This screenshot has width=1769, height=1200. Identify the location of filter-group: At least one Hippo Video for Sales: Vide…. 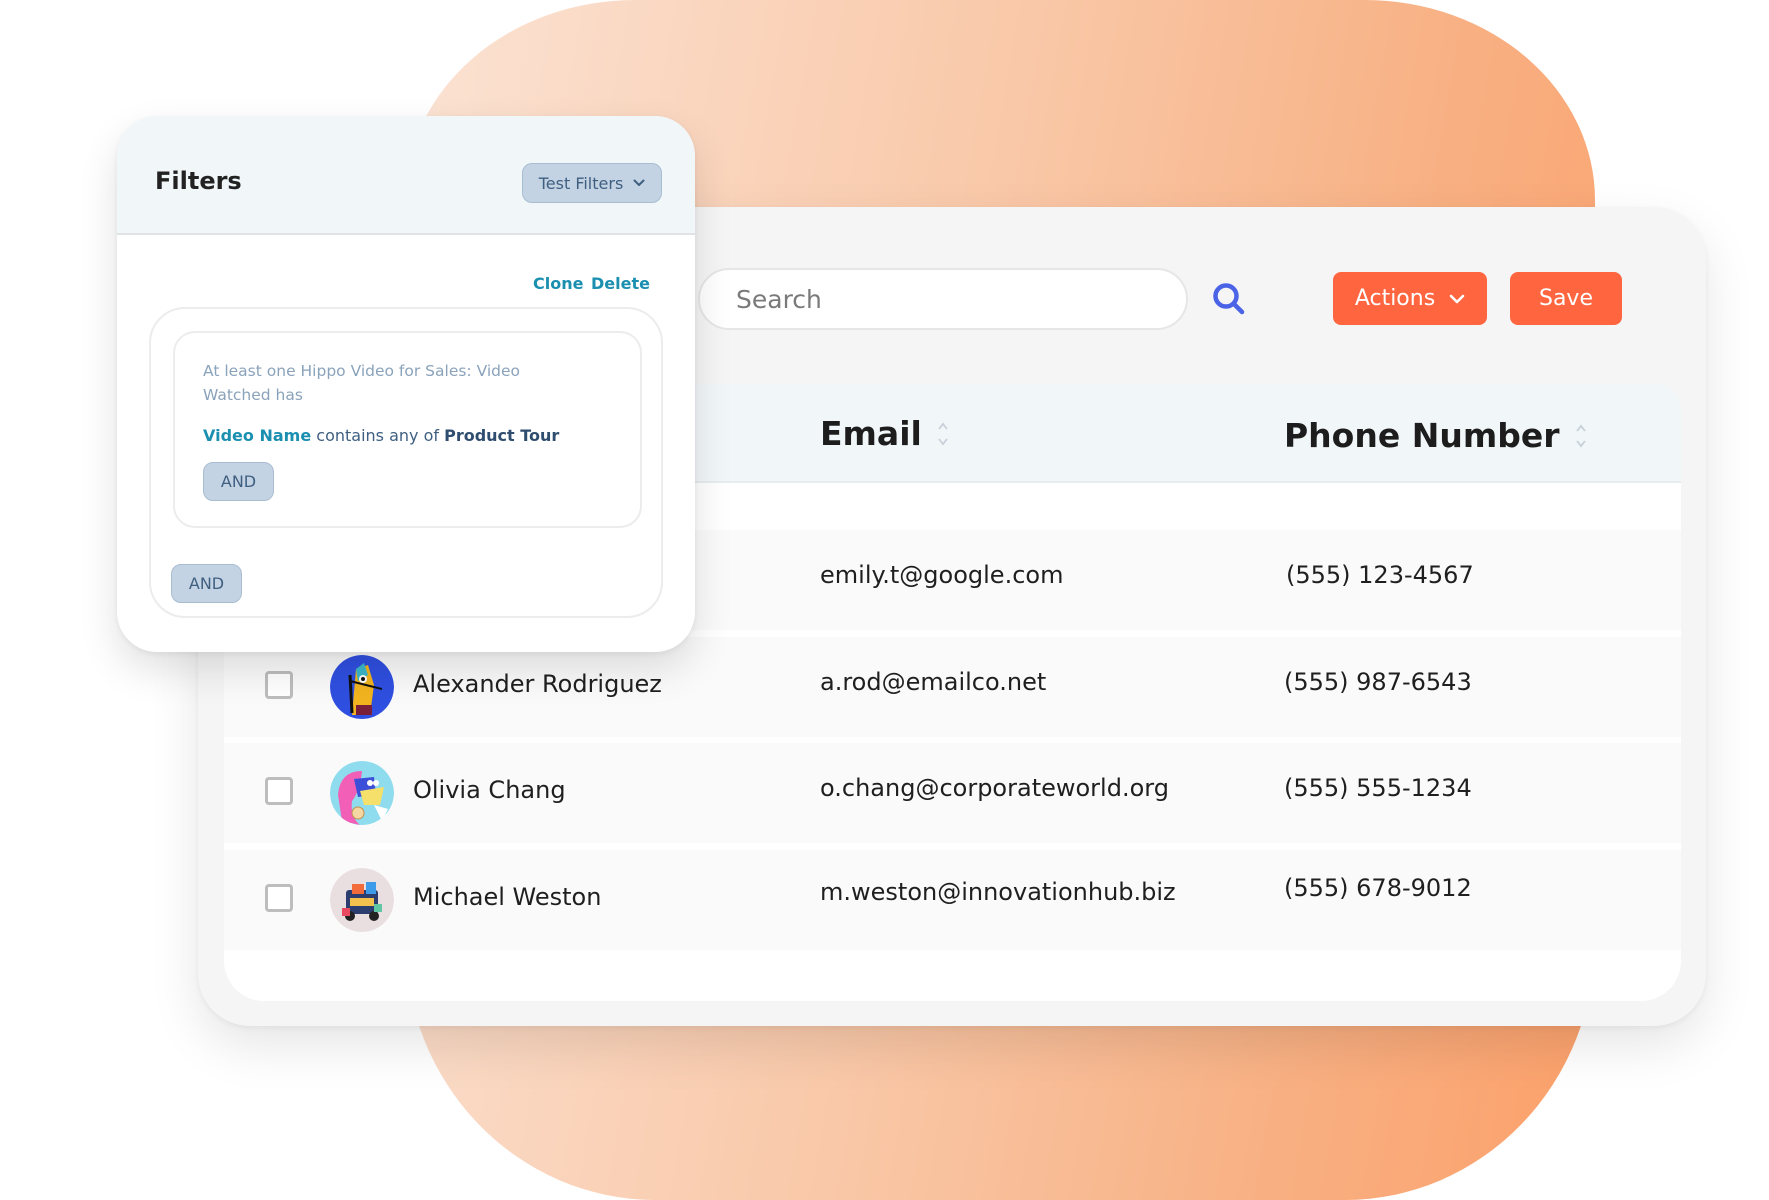
(406, 462).